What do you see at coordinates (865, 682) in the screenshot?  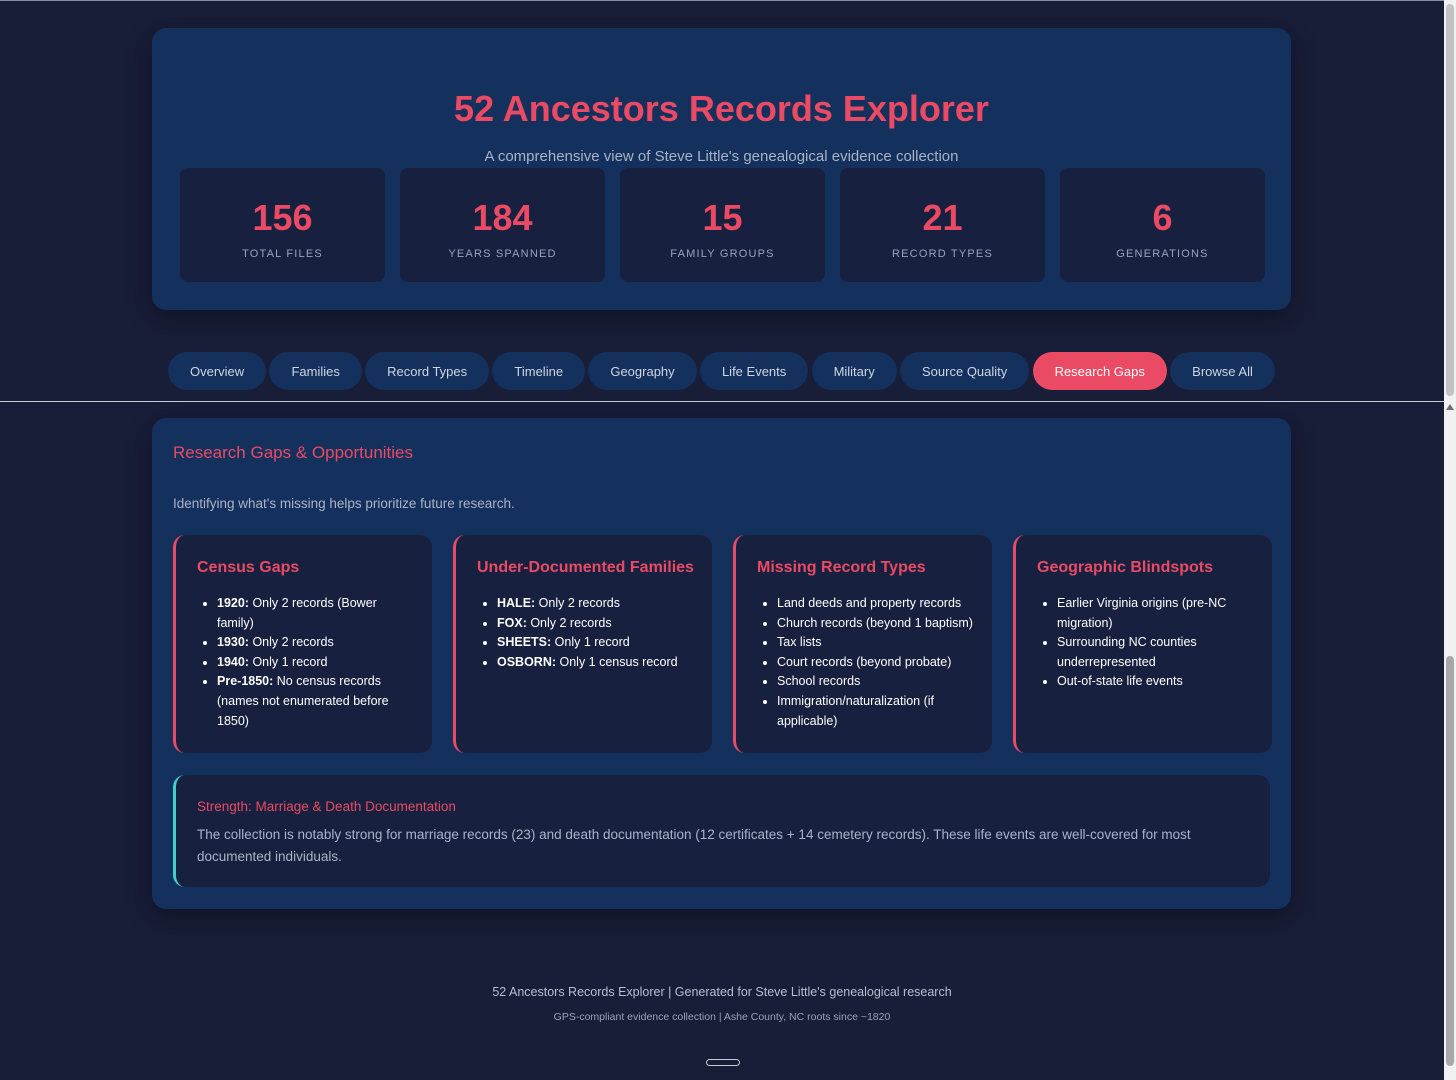 I see `list-item: School records` at bounding box center [865, 682].